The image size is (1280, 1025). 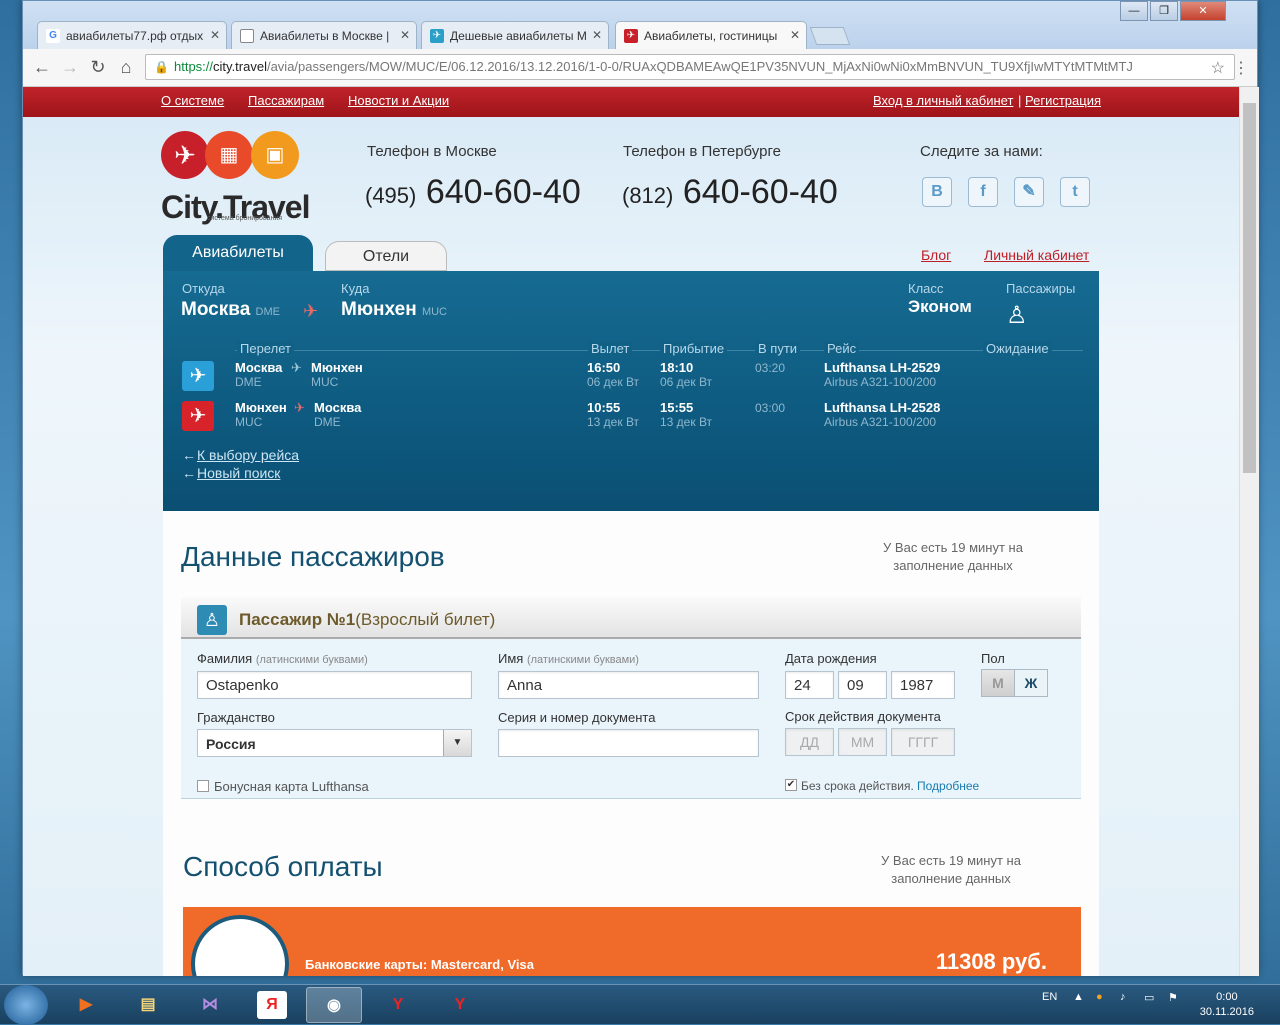 I want to click on flight-to-code: DME, so click(x=327, y=422).